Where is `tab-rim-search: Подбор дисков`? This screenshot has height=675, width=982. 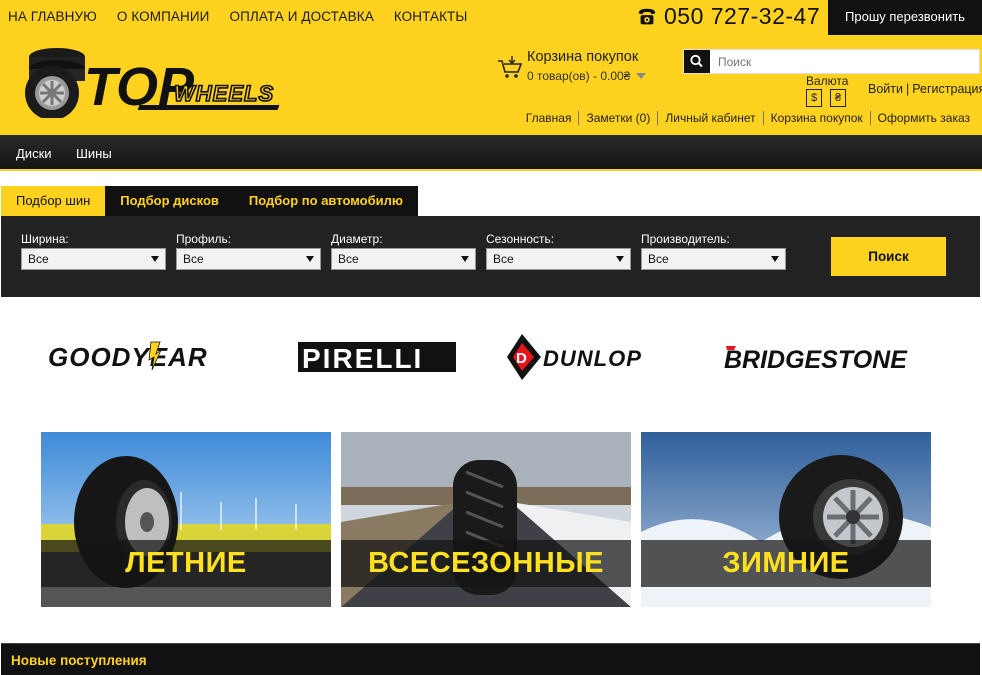 tab-rim-search: Подбор дисков is located at coordinates (169, 201).